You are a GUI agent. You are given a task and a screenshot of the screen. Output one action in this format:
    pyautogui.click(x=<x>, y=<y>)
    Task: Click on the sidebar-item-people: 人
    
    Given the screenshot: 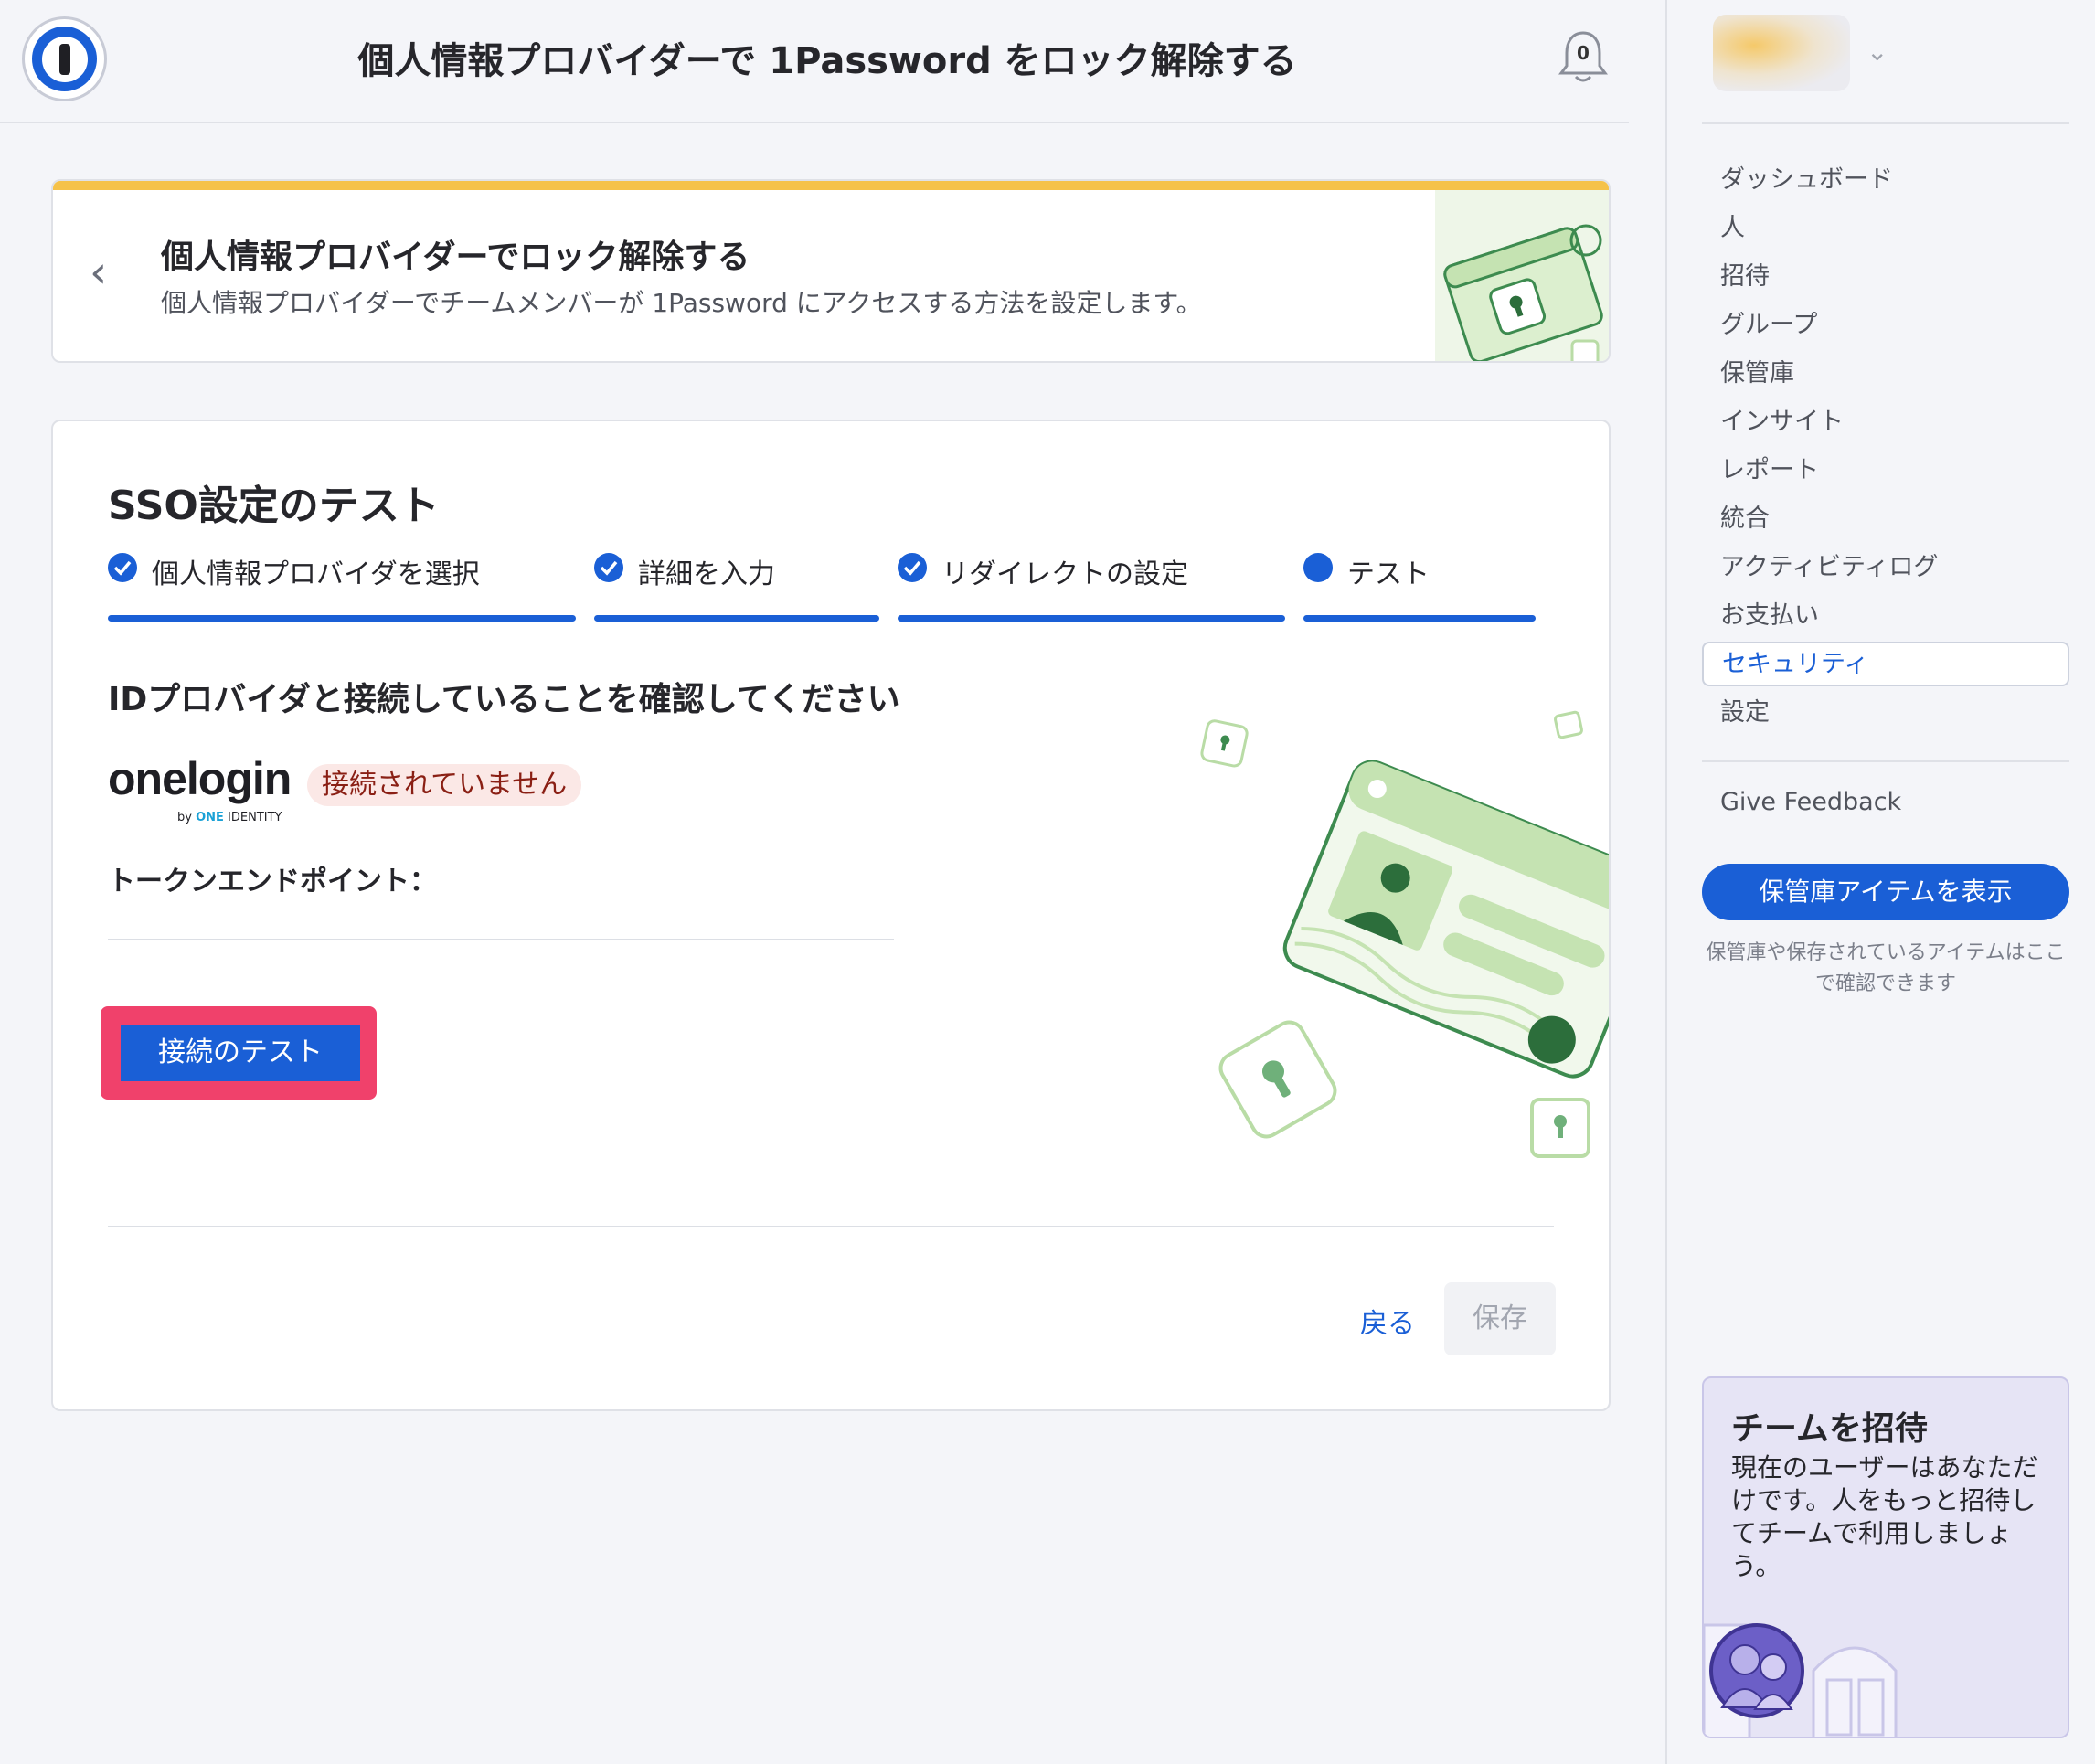 What is the action you would take?
    pyautogui.click(x=1886, y=228)
    